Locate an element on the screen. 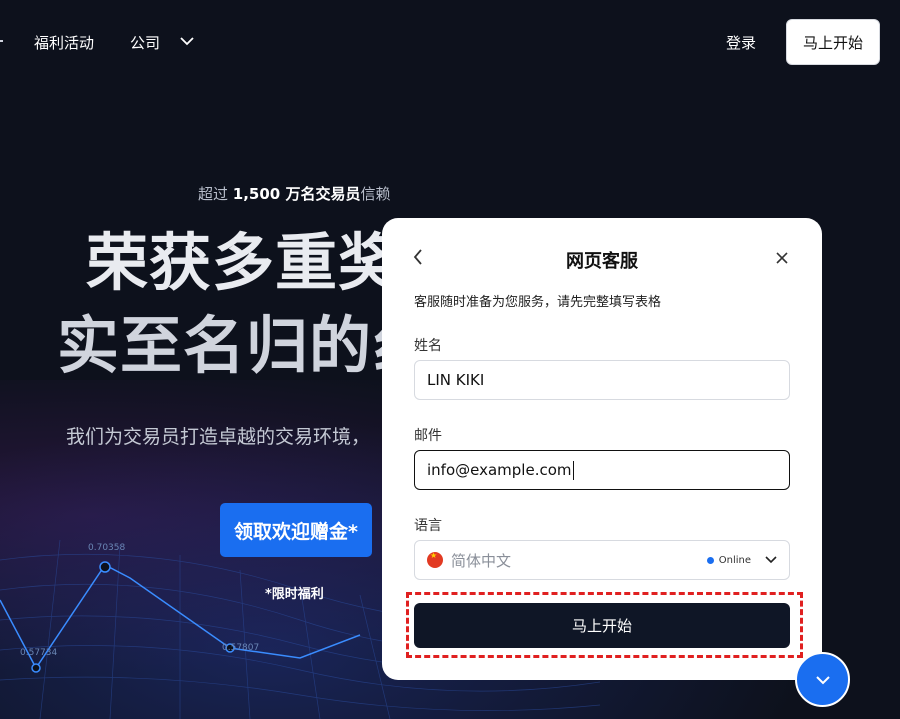 The height and width of the screenshot is (719, 900). chat-description: 客服随时准备为您服务，请先完整填写表格 is located at coordinates (538, 302).